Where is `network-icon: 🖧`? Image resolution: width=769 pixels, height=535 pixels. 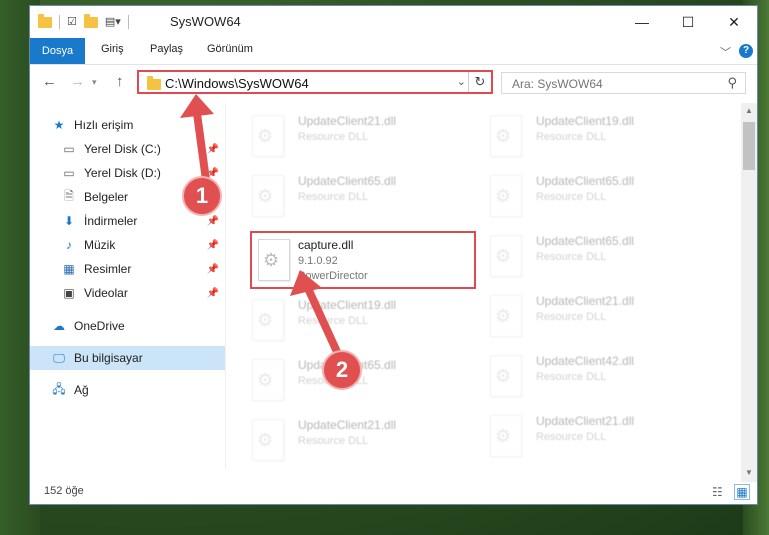
network-icon: 🖧 is located at coordinates (59, 388).